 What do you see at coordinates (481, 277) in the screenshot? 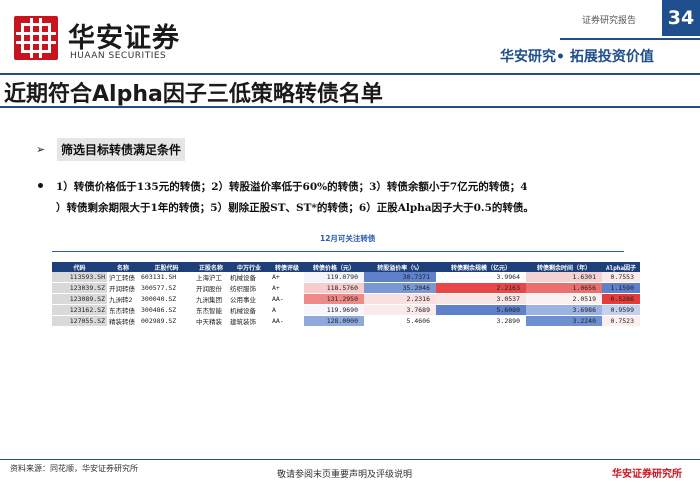
I see `cell-balance: 3.9964` at bounding box center [481, 277].